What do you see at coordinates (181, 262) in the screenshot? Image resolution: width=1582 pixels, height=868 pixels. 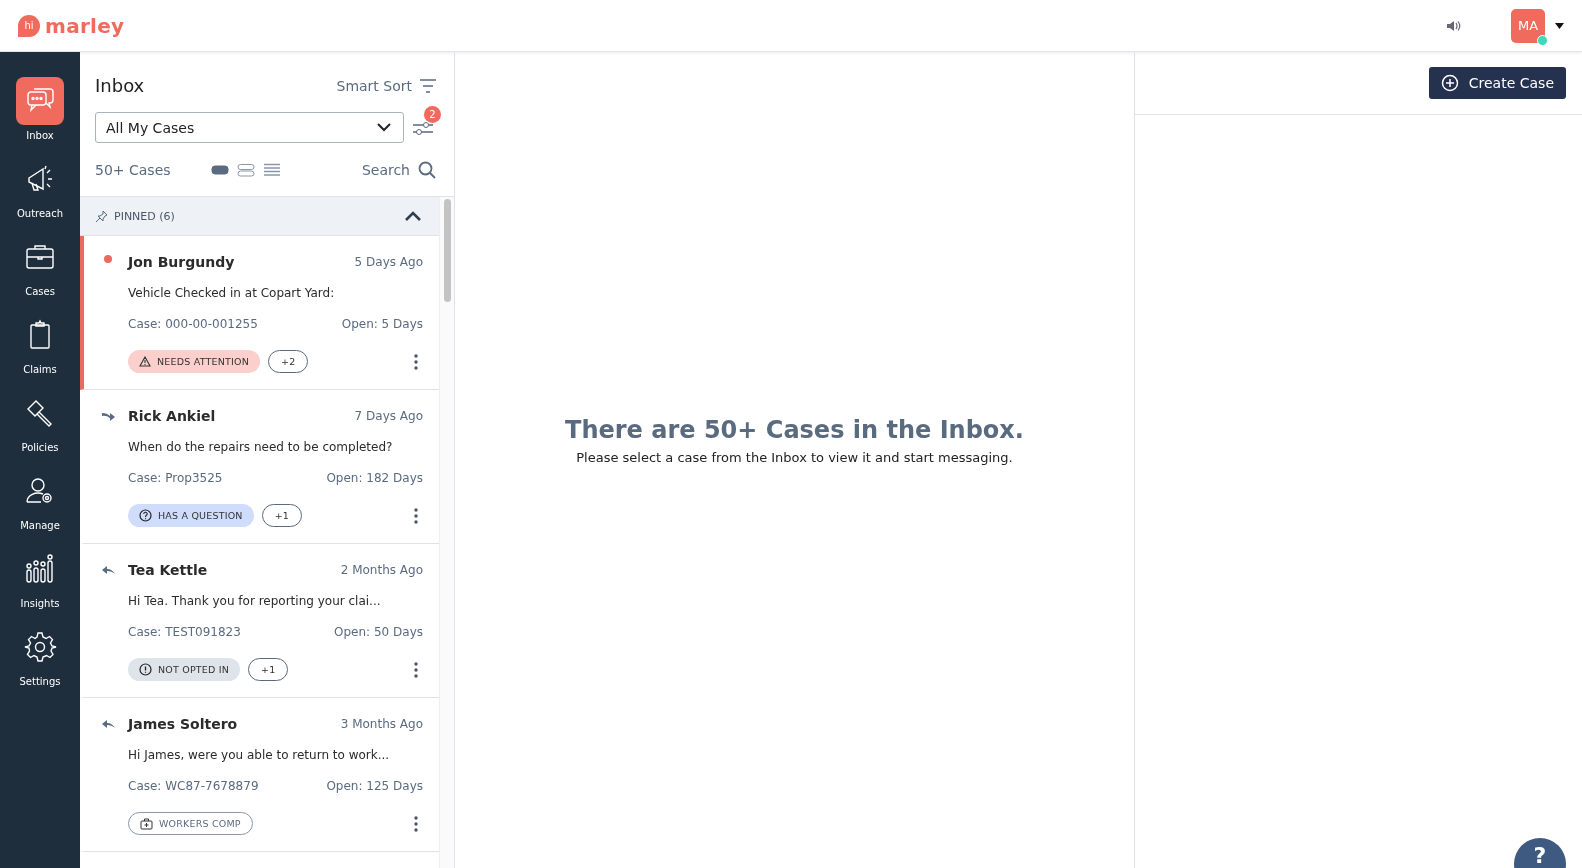 I see `customer-name: Jon Burgundy` at bounding box center [181, 262].